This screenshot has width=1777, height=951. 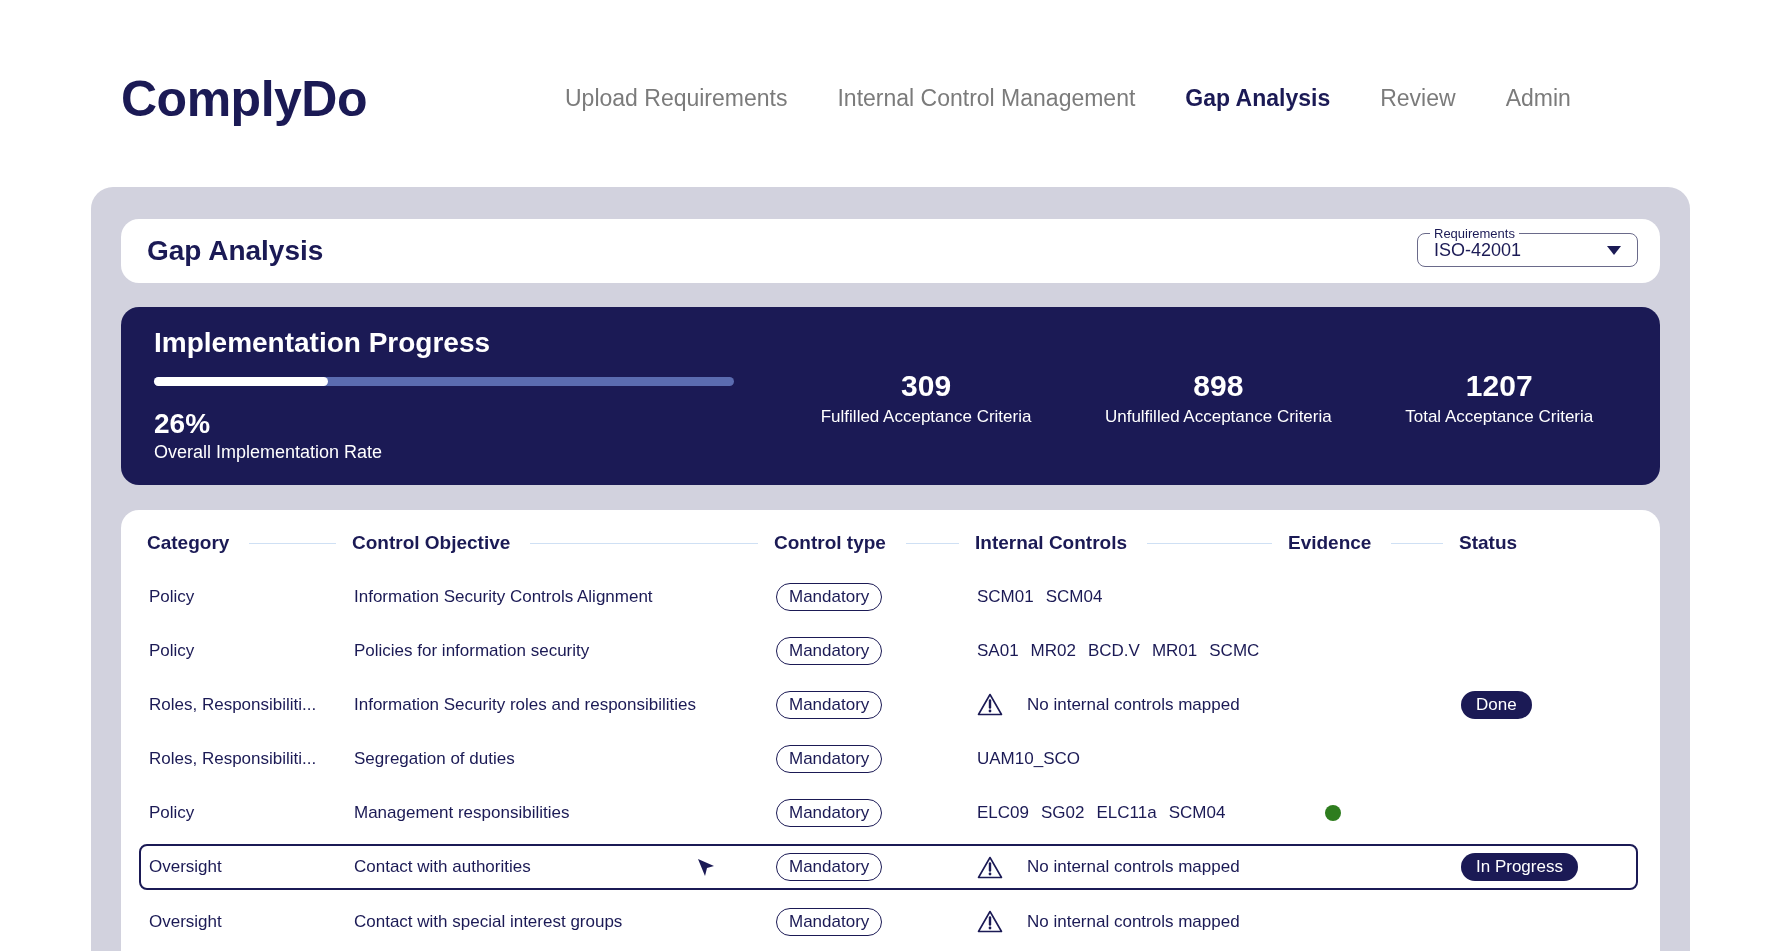 I want to click on objective-cell: Segregation of duties, so click(x=434, y=758).